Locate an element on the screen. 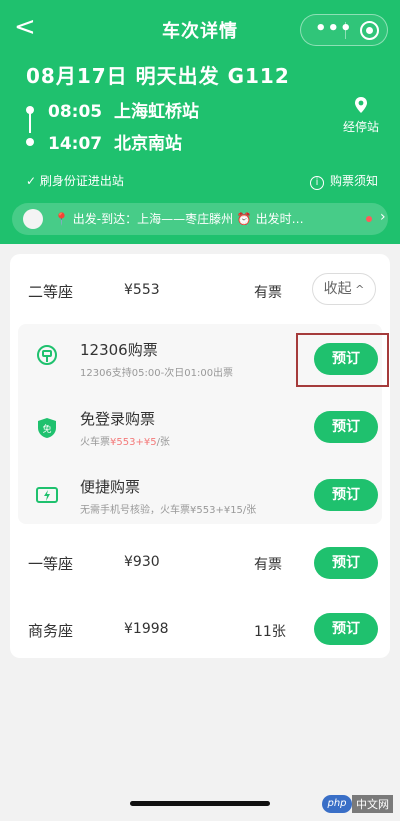 The height and width of the screenshot is (821, 400). arrival-dot-icon is located at coordinates (30, 142).